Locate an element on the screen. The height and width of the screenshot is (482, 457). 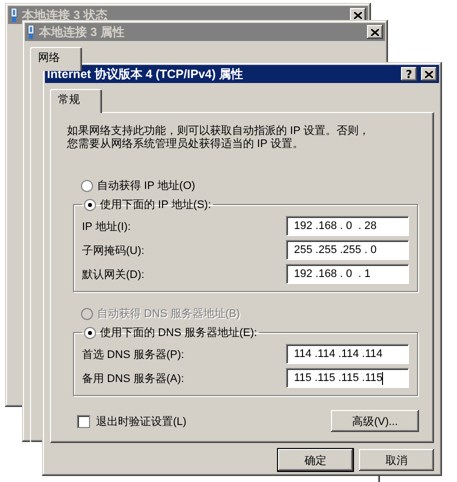
checkbox: 退出时验证设置(L) is located at coordinates (131, 421).